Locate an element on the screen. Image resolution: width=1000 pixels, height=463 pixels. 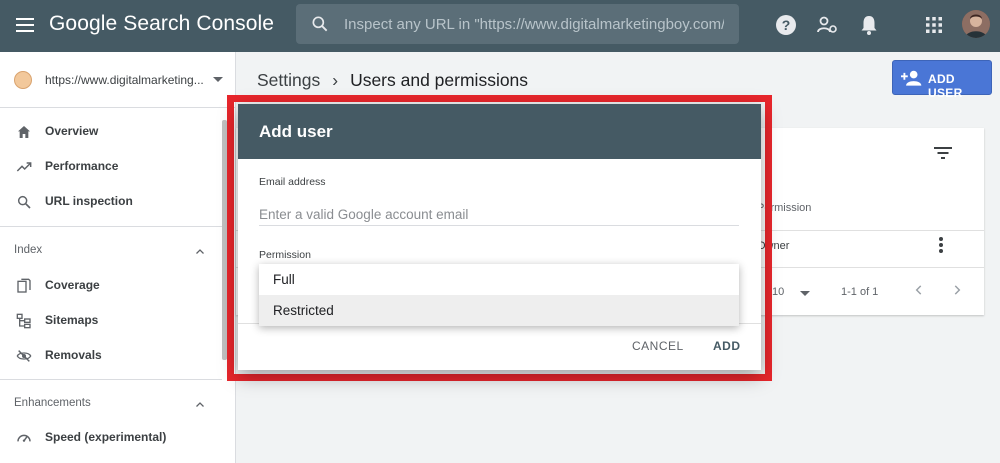
top-app-bar: Google Search Console ? is located at coordinates (500, 26).